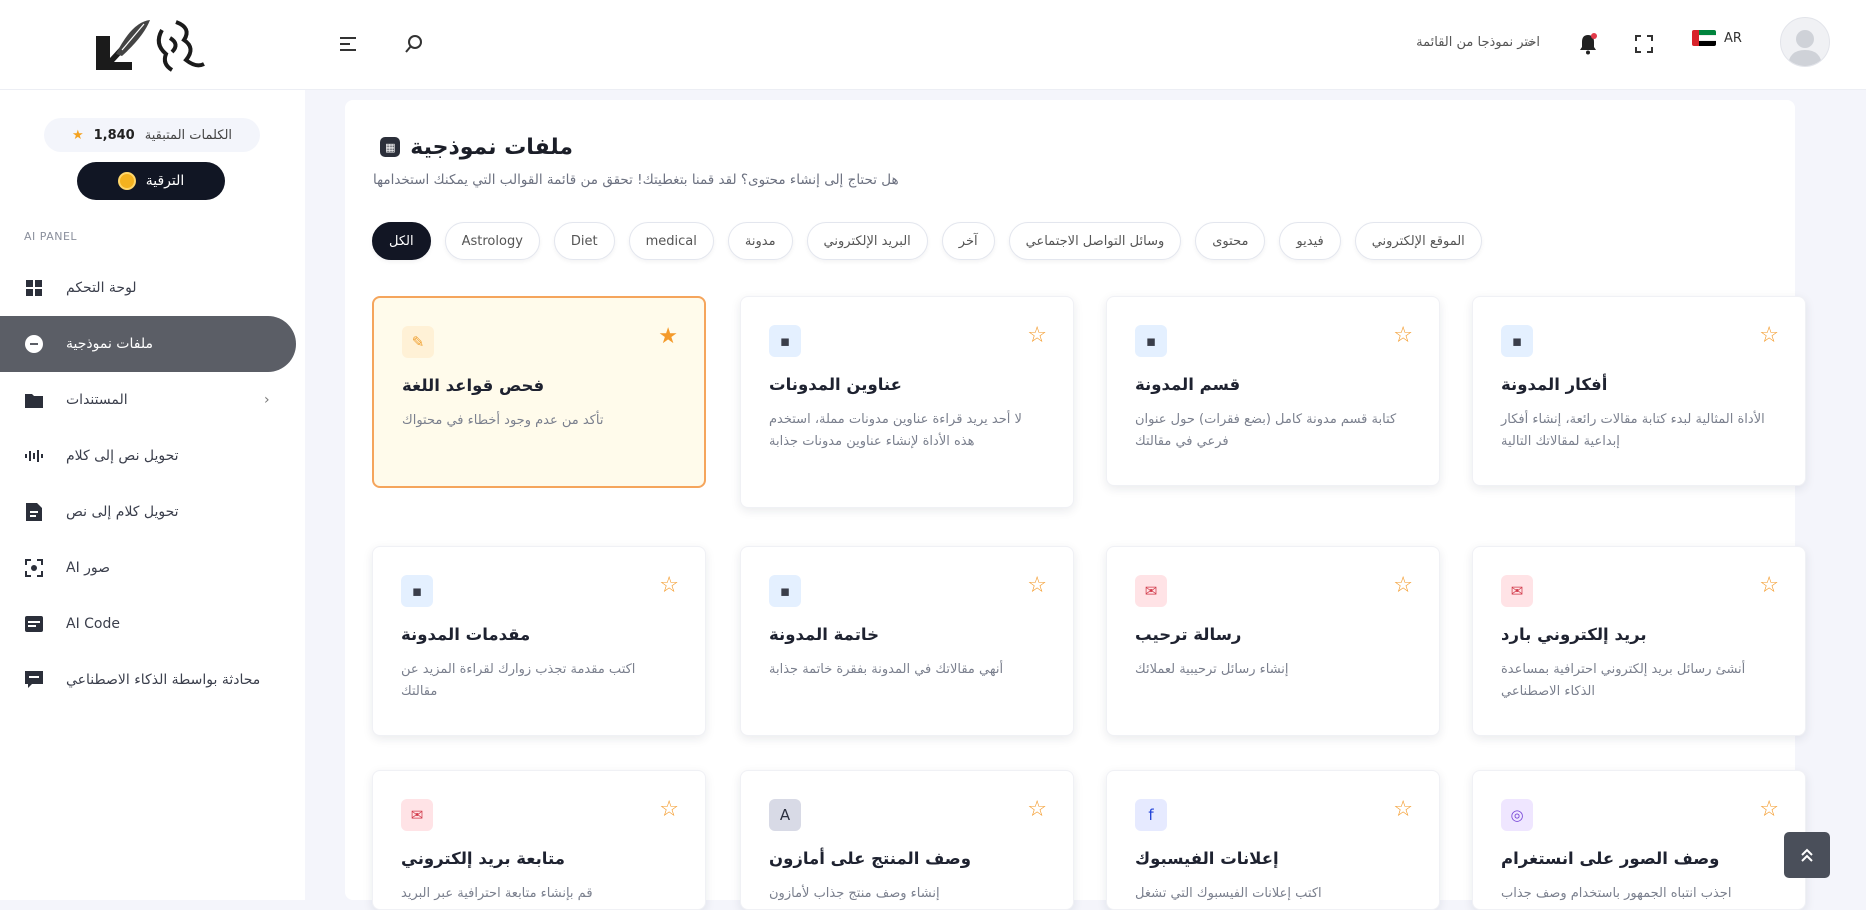 The width and height of the screenshot is (1866, 910). Describe the element at coordinates (348, 44) in the screenshot. I see `menu-icon` at that location.